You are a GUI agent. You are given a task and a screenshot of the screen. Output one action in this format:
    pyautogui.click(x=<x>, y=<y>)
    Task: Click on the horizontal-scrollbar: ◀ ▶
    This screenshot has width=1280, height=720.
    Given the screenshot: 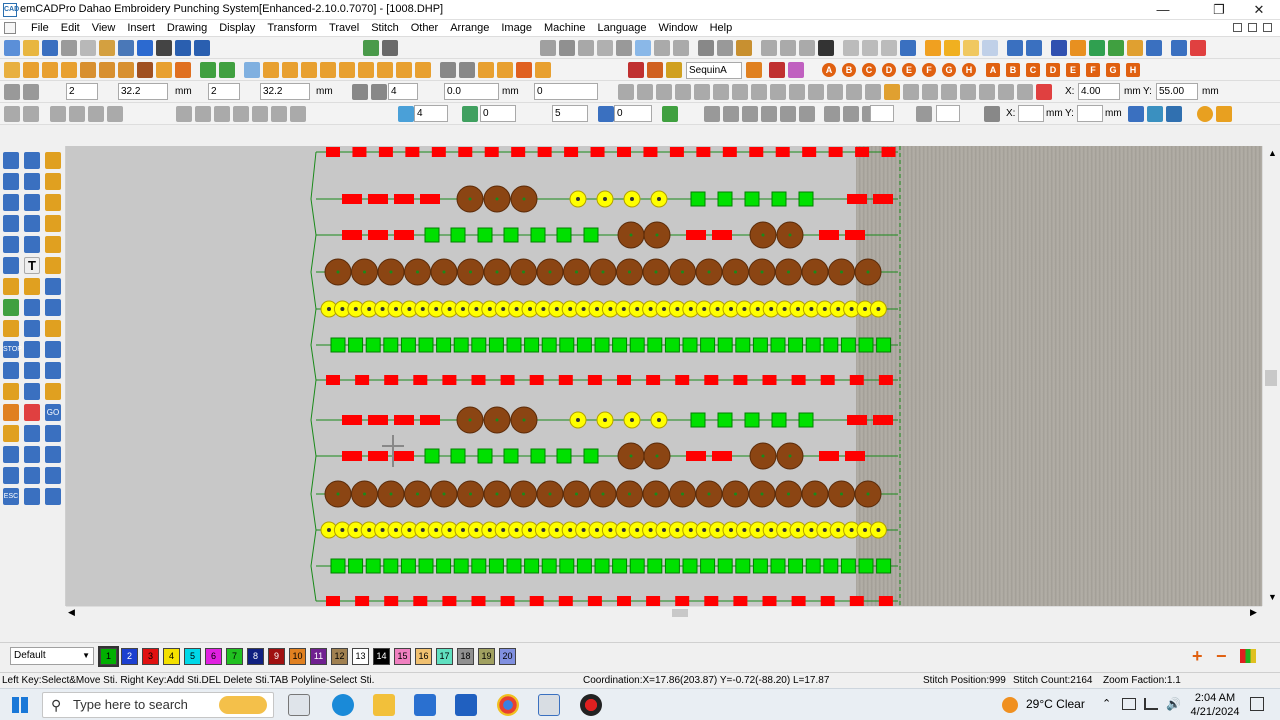 What is the action you would take?
    pyautogui.click(x=664, y=612)
    